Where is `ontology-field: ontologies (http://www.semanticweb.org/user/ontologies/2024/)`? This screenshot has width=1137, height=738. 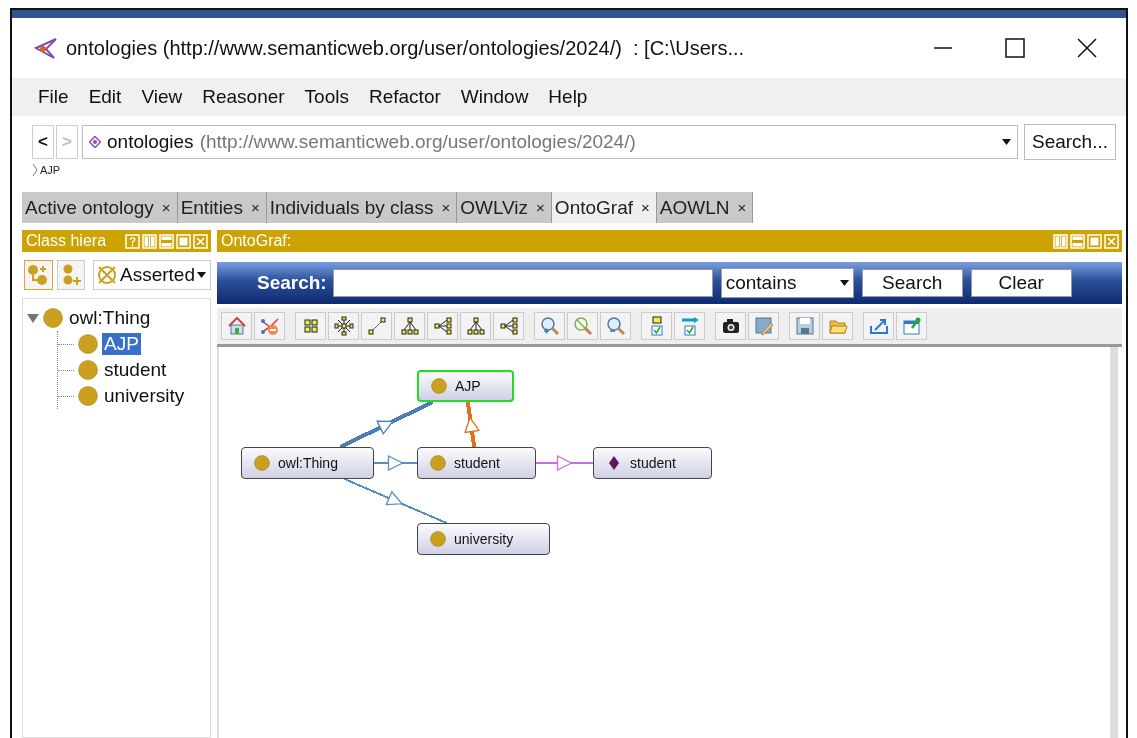 ontology-field: ontologies (http://www.semanticweb.org/user/ontologies/2024/) is located at coordinates (550, 142).